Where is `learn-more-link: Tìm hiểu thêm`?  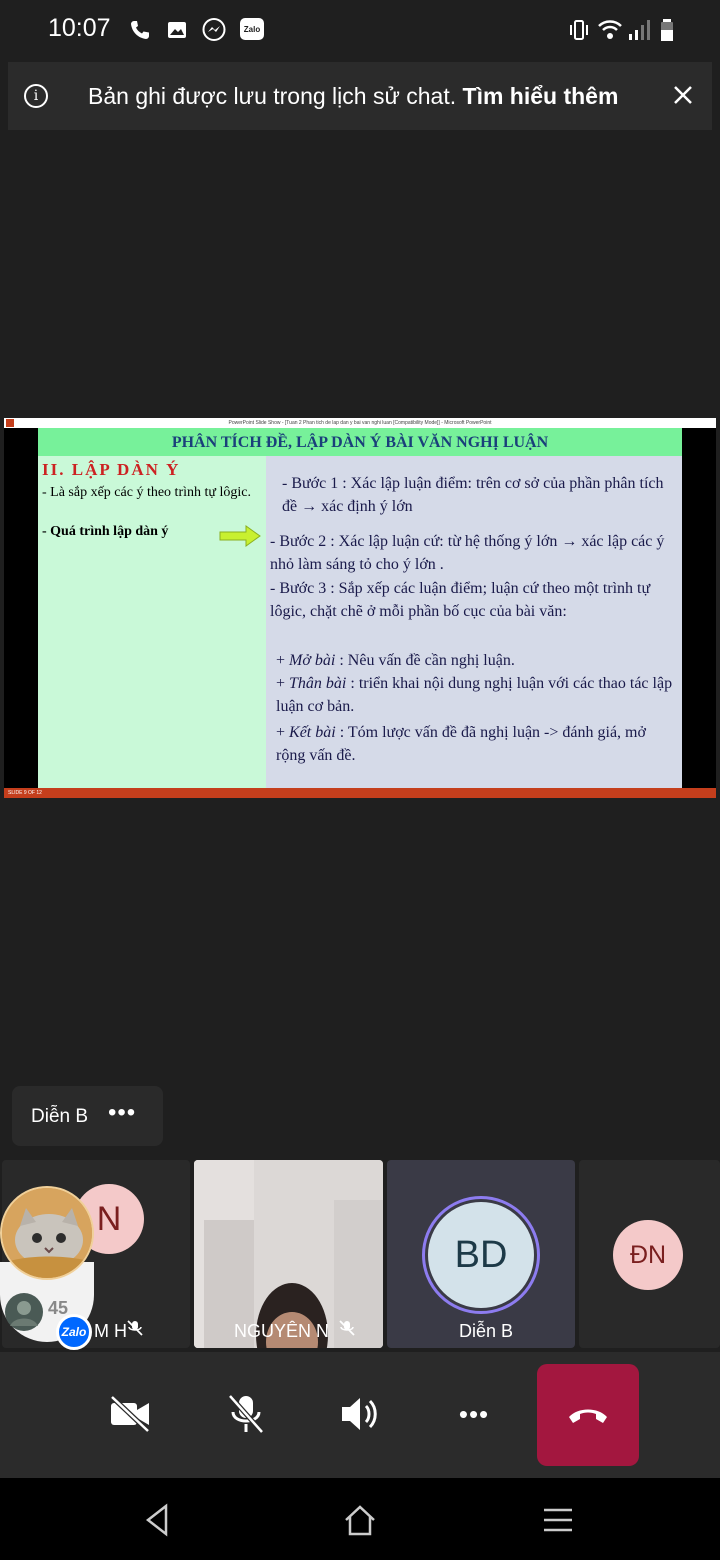
learn-more-link: Tìm hiểu thêm is located at coordinates (541, 96).